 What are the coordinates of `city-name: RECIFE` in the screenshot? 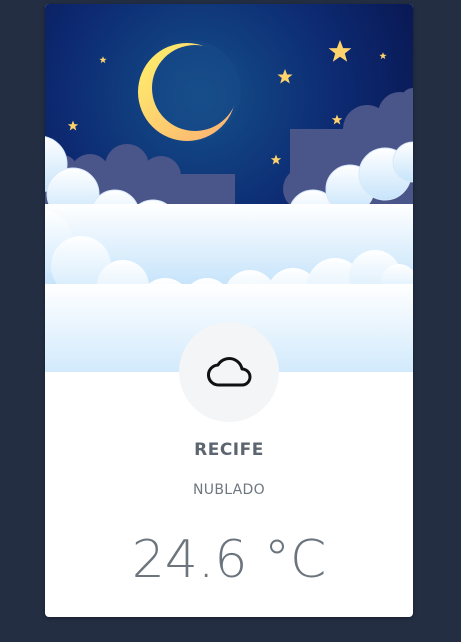 It's located at (229, 450).